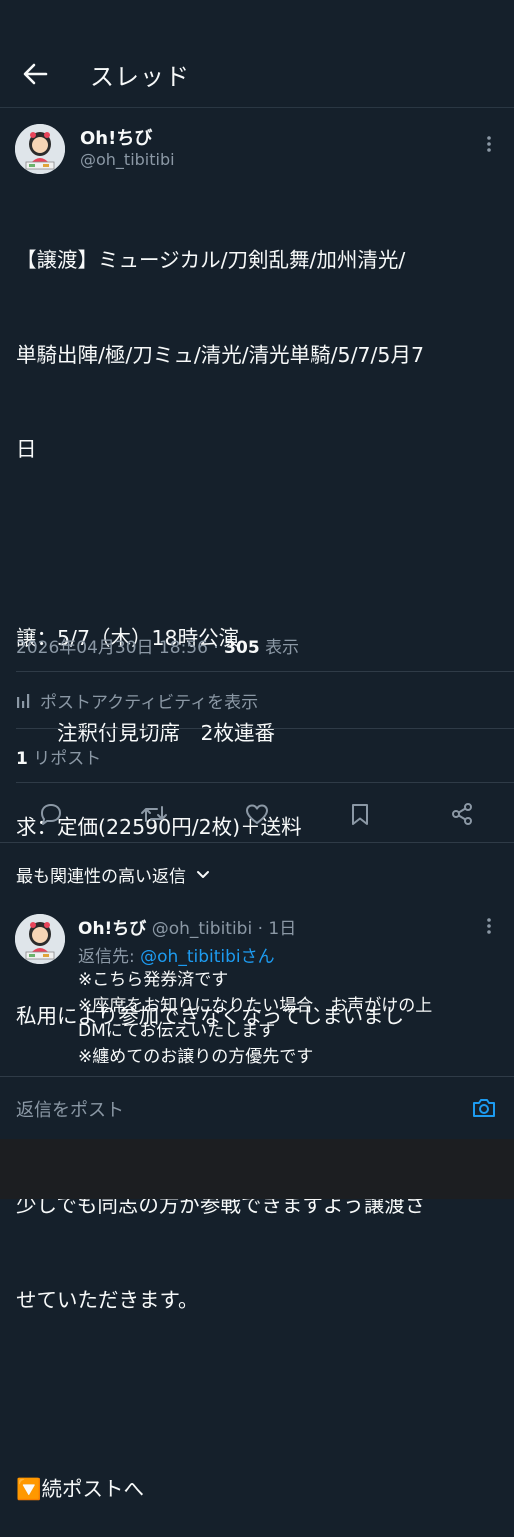 The width and height of the screenshot is (514, 1537). I want to click on repost-icon, so click(154, 814).